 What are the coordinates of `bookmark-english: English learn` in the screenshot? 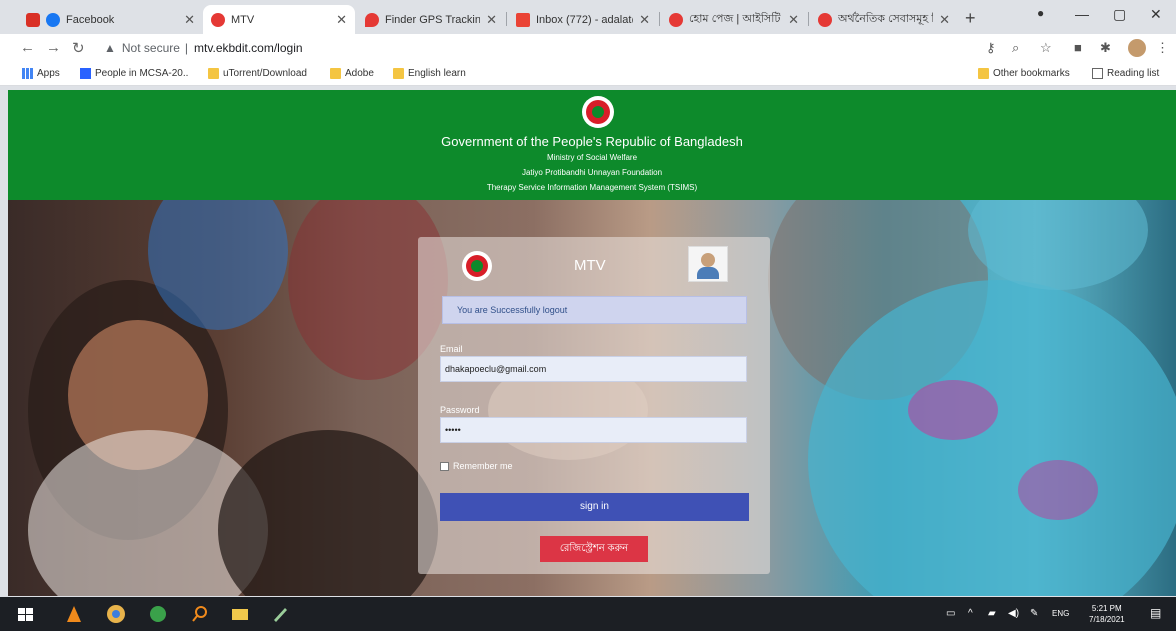 It's located at (429, 73).